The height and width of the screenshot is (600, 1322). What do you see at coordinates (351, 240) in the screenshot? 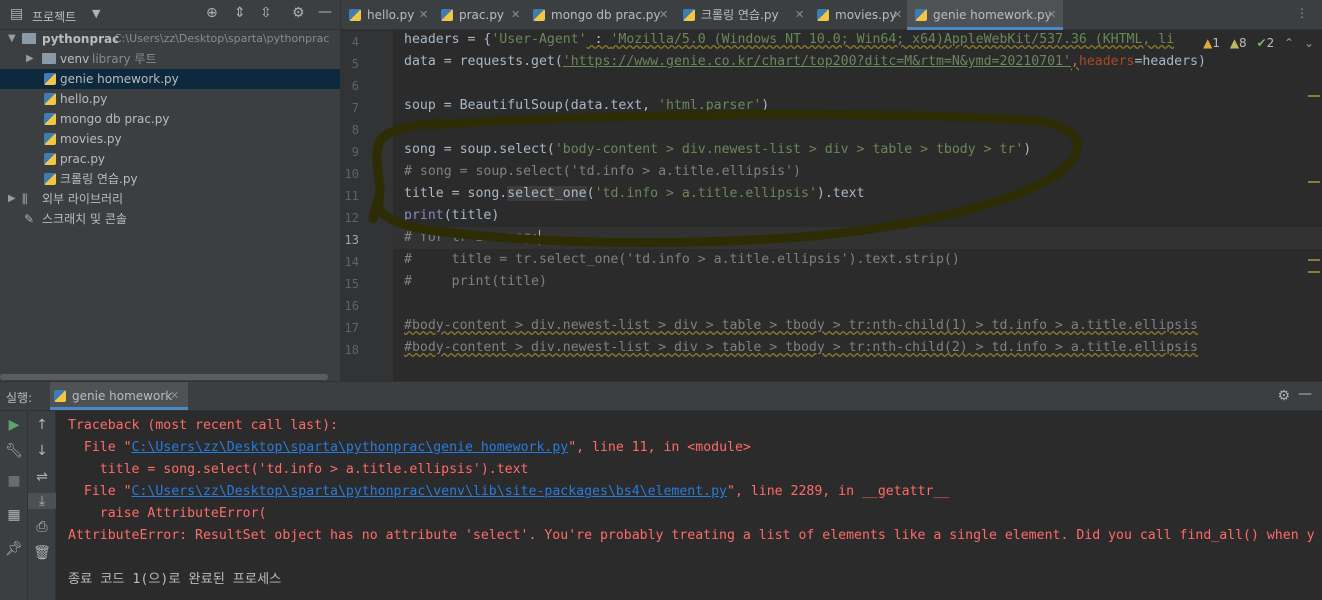
I see `line-number: 13` at bounding box center [351, 240].